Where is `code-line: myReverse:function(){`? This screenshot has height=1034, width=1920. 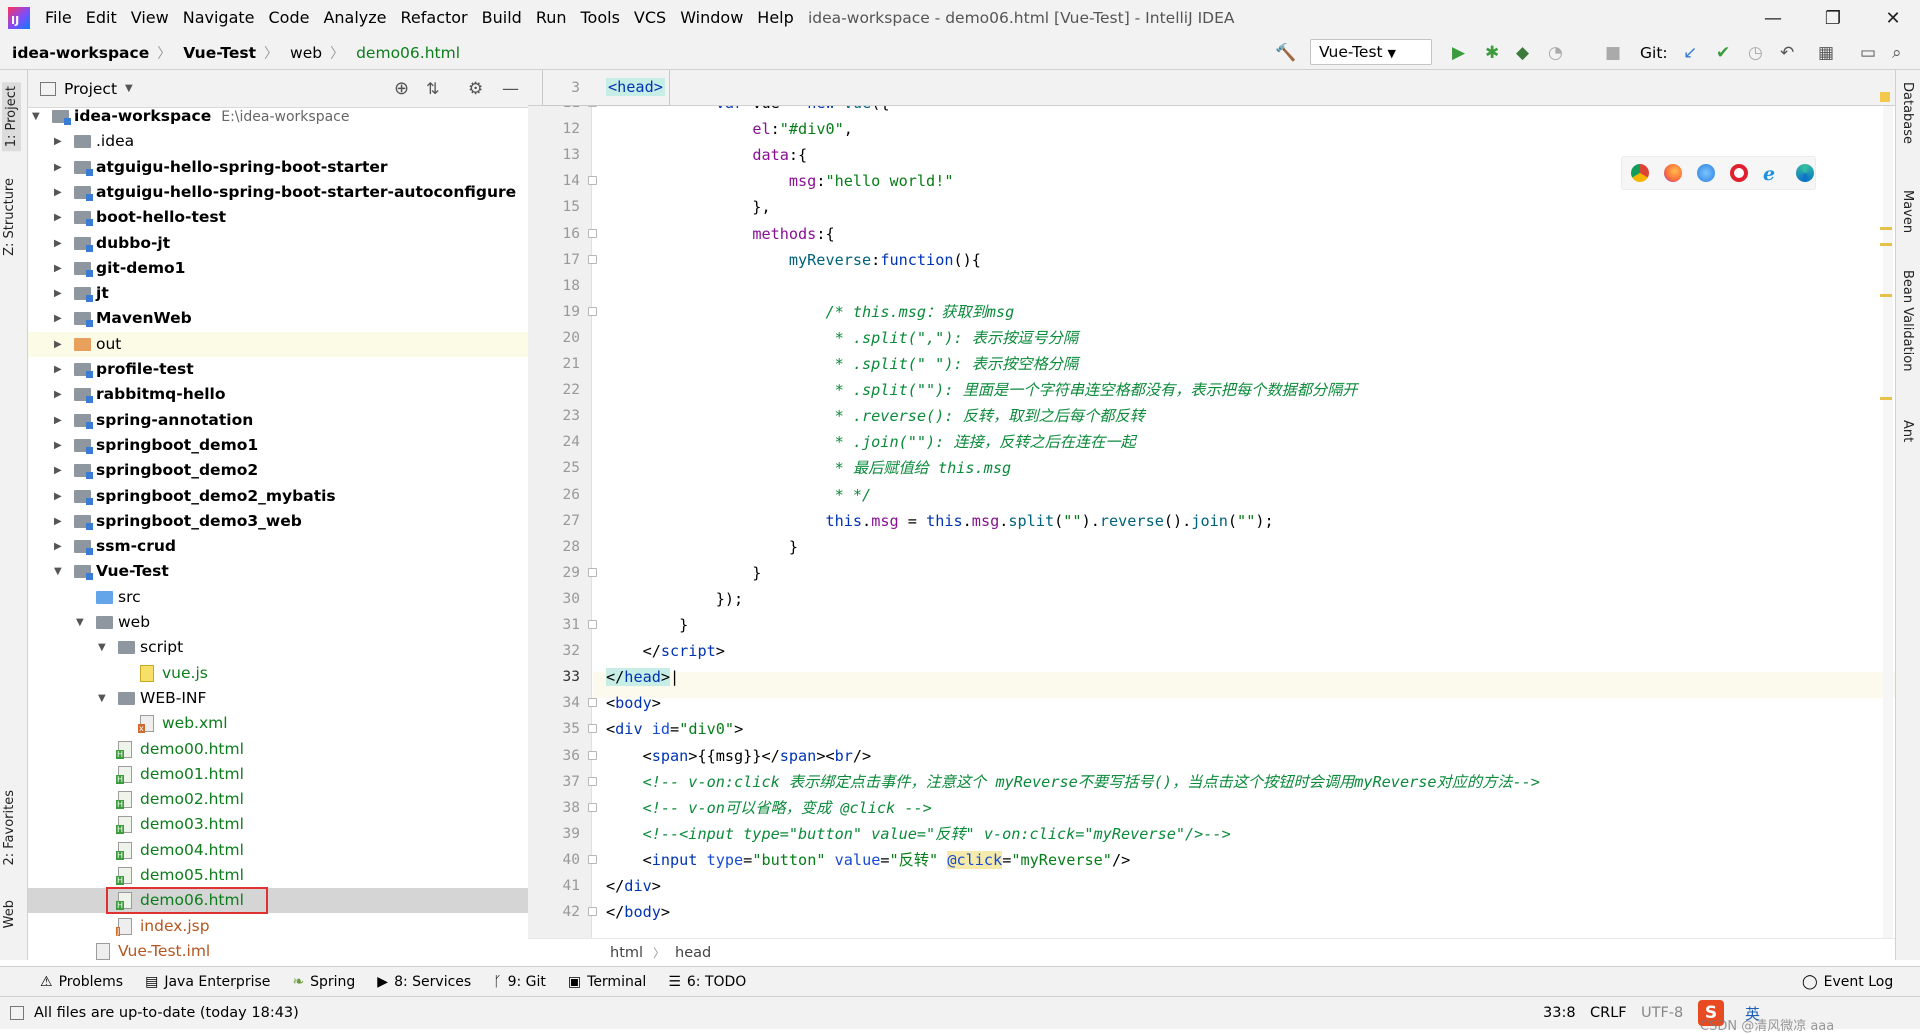
code-line: myReverse:function(){ is located at coordinates (793, 260).